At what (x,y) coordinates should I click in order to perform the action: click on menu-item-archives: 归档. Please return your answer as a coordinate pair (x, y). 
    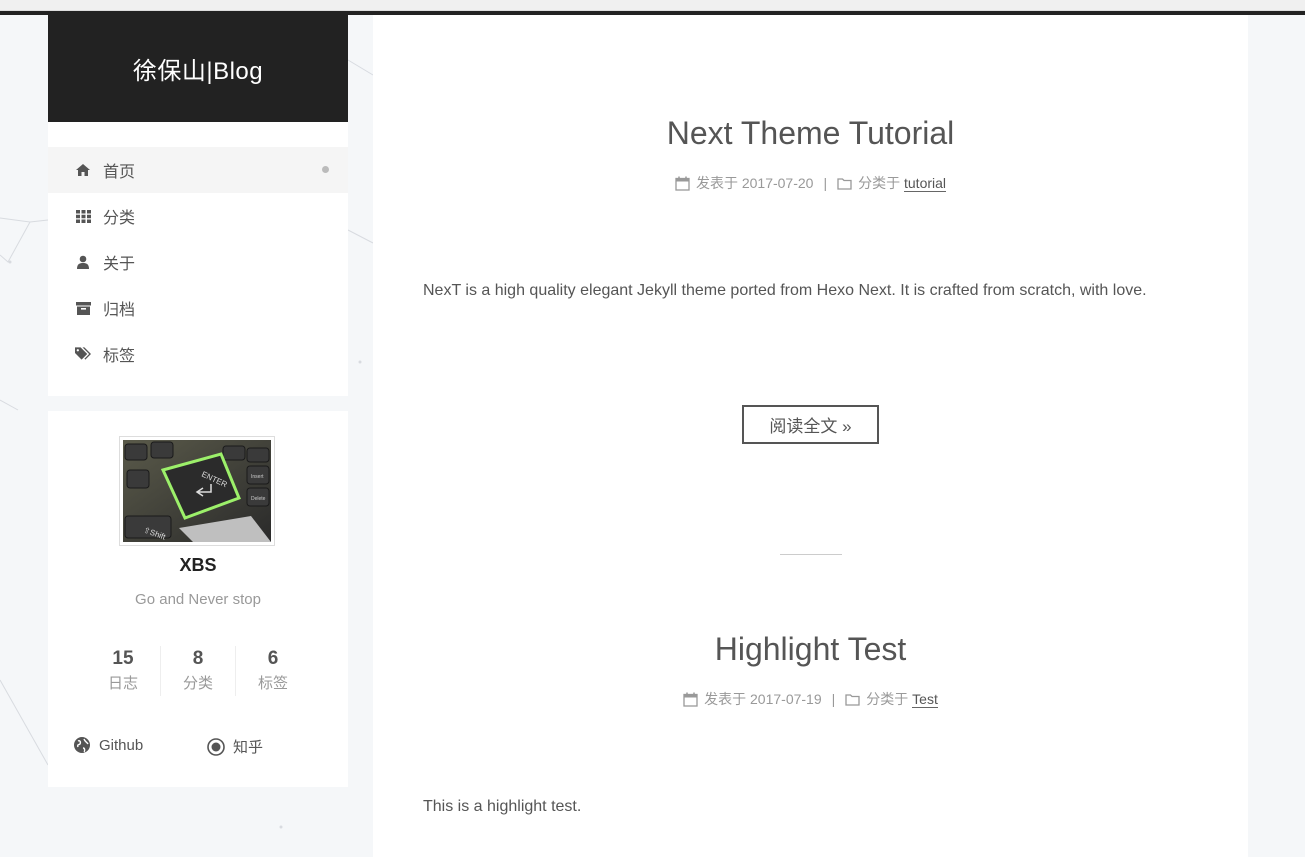
    Looking at the image, I should click on (198, 308).